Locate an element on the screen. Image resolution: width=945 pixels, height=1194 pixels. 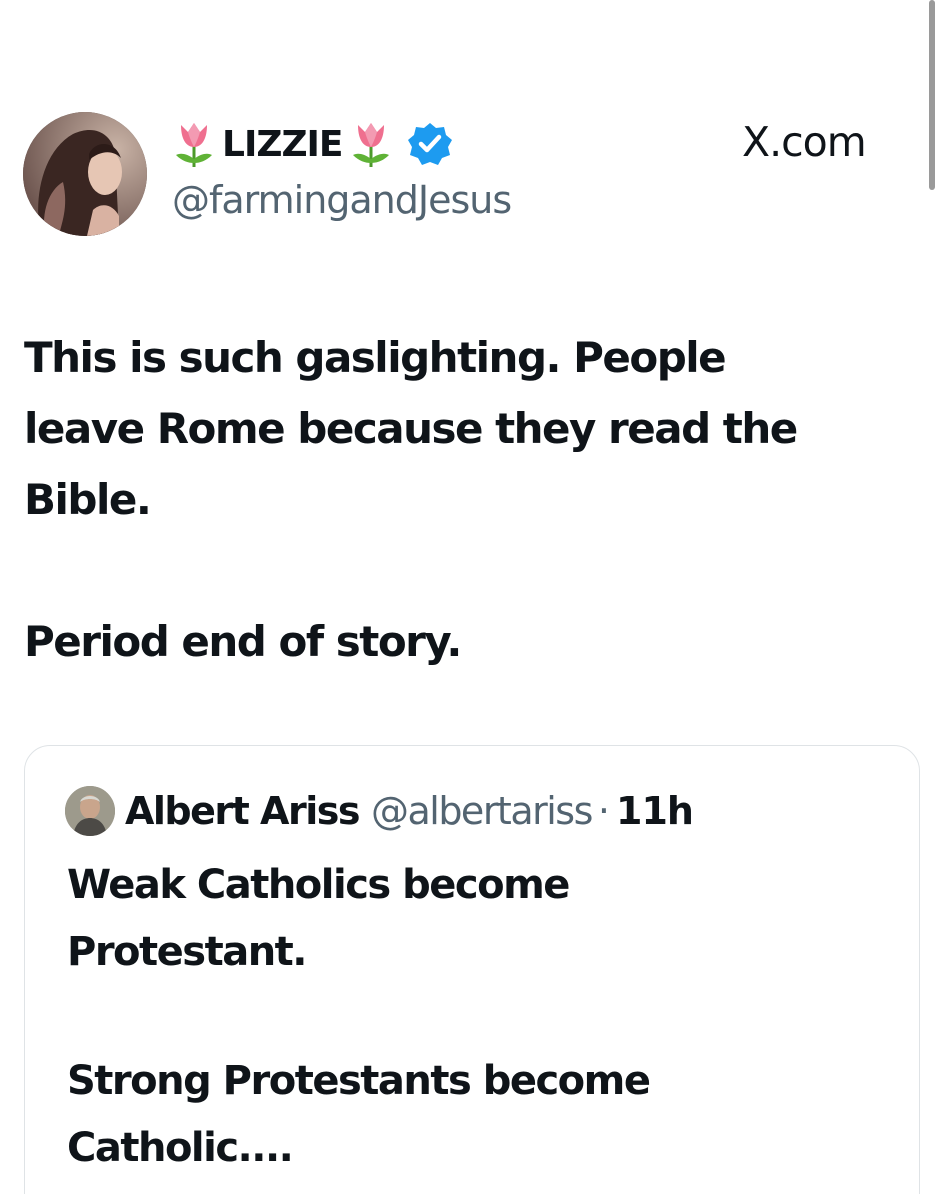
quoted-text-line: Strong Protestants become is located at coordinates (359, 1081).